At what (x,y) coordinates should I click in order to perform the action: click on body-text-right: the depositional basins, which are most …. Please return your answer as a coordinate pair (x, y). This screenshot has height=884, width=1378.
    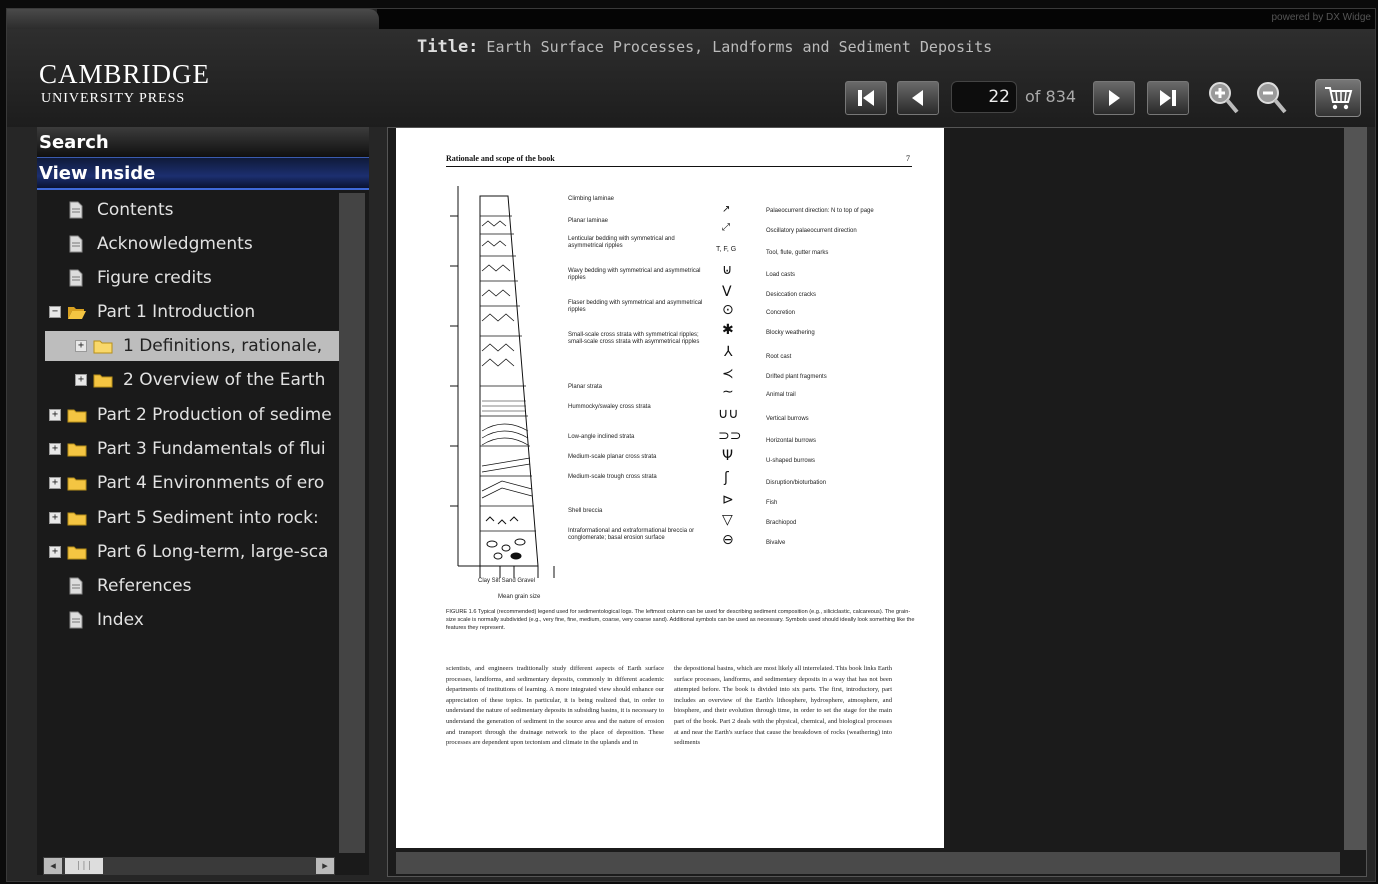
    Looking at the image, I should click on (783, 706).